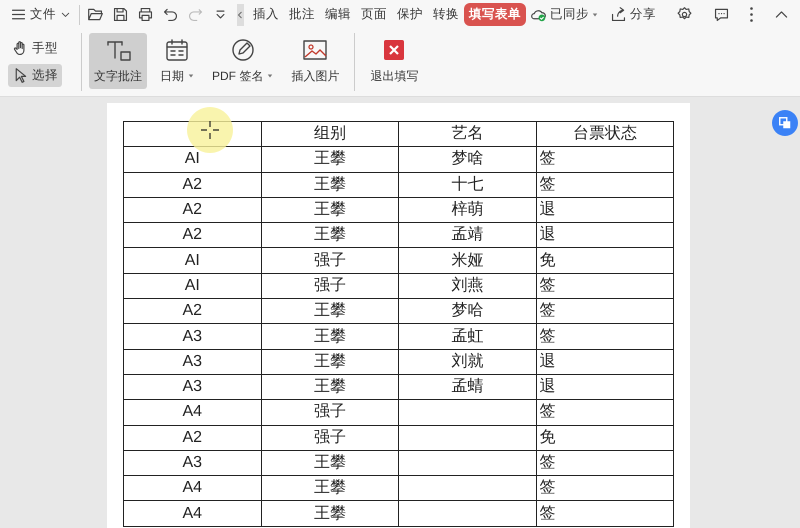  What do you see at coordinates (170, 14) in the screenshot?
I see `undo-icon` at bounding box center [170, 14].